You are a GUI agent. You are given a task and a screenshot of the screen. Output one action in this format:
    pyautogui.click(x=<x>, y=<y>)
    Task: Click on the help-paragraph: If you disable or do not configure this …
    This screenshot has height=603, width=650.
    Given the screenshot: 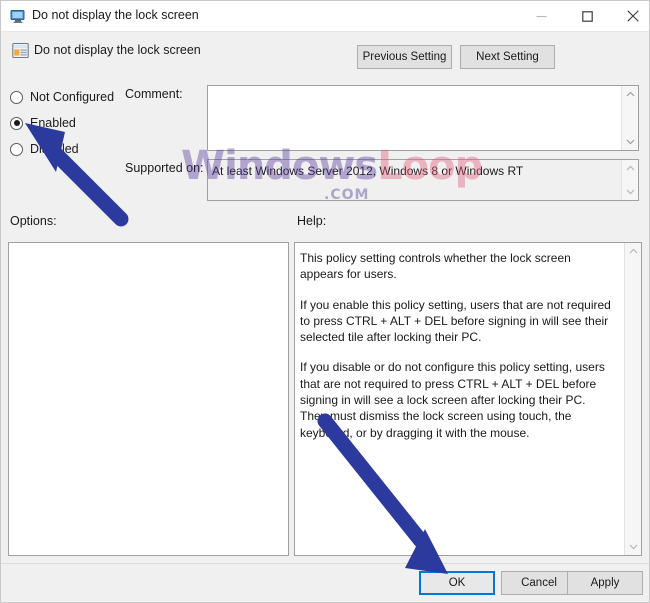 What is the action you would take?
    pyautogui.click(x=452, y=400)
    